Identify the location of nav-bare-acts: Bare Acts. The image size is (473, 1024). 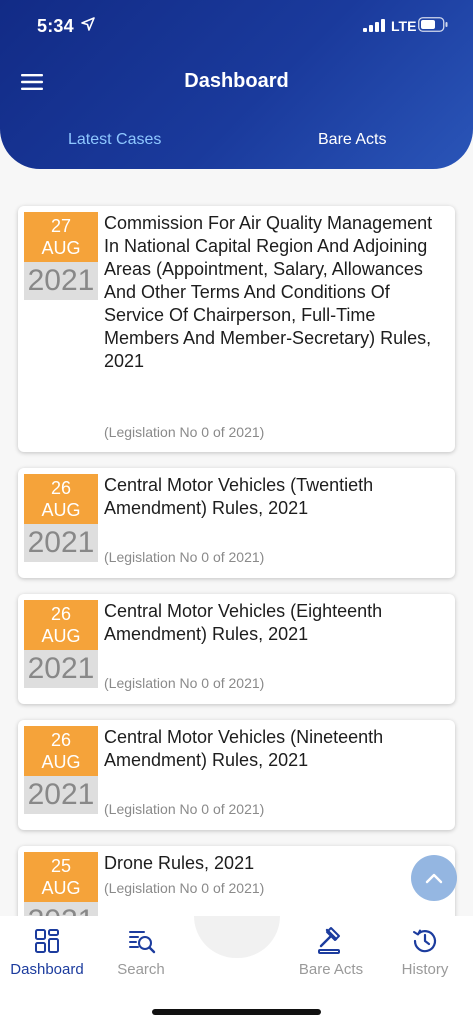
(331, 952).